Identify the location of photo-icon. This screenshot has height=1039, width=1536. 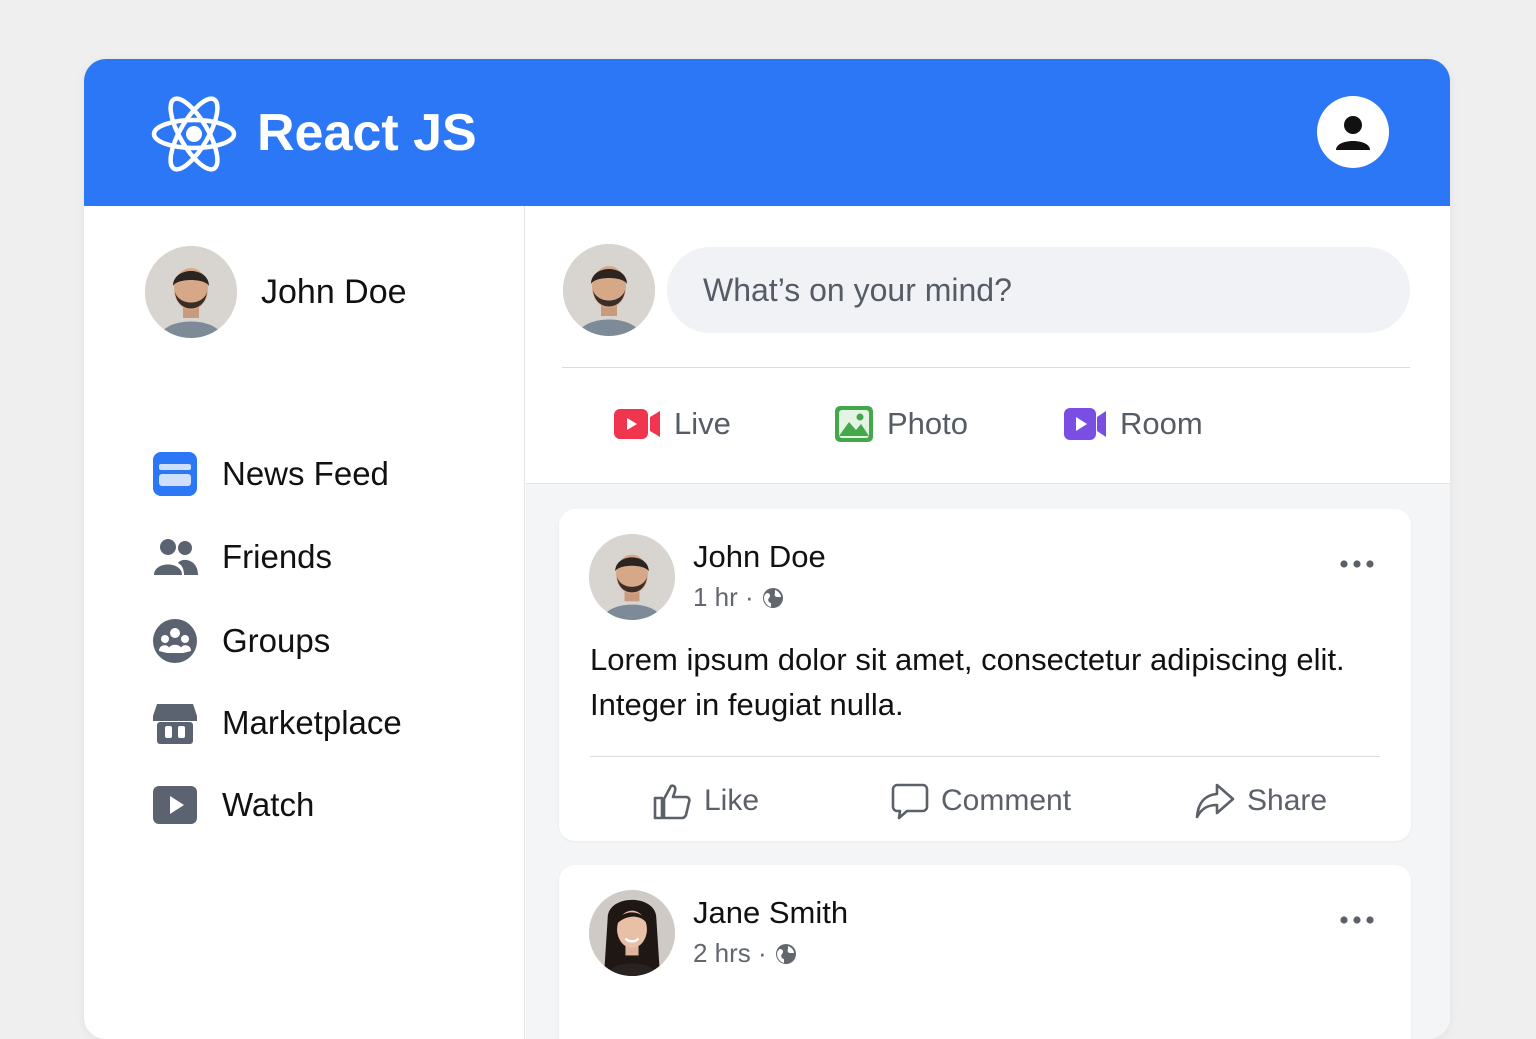
(854, 424).